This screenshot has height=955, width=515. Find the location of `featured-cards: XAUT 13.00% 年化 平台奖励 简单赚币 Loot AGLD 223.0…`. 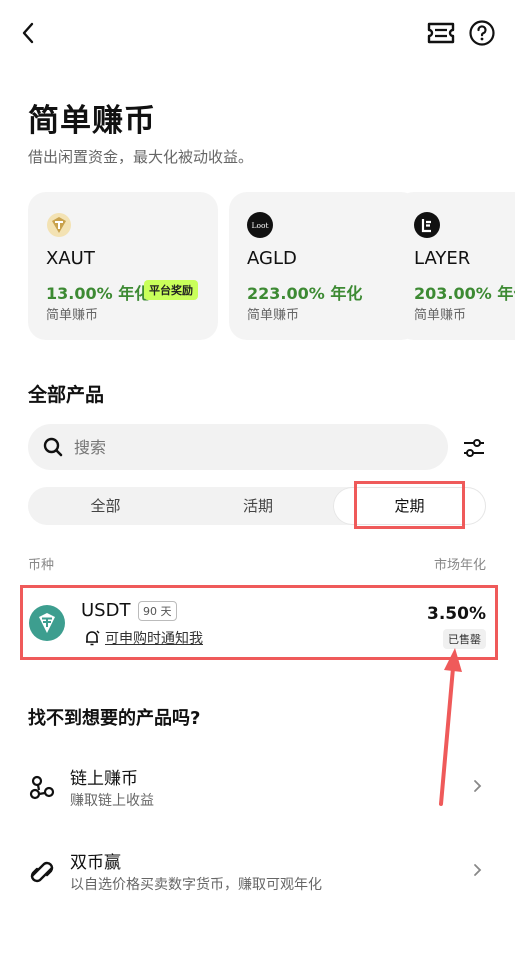

featured-cards: XAUT 13.00% 年化 平台奖励 简单赚币 Loot AGLD 223.0… is located at coordinates (271, 267).